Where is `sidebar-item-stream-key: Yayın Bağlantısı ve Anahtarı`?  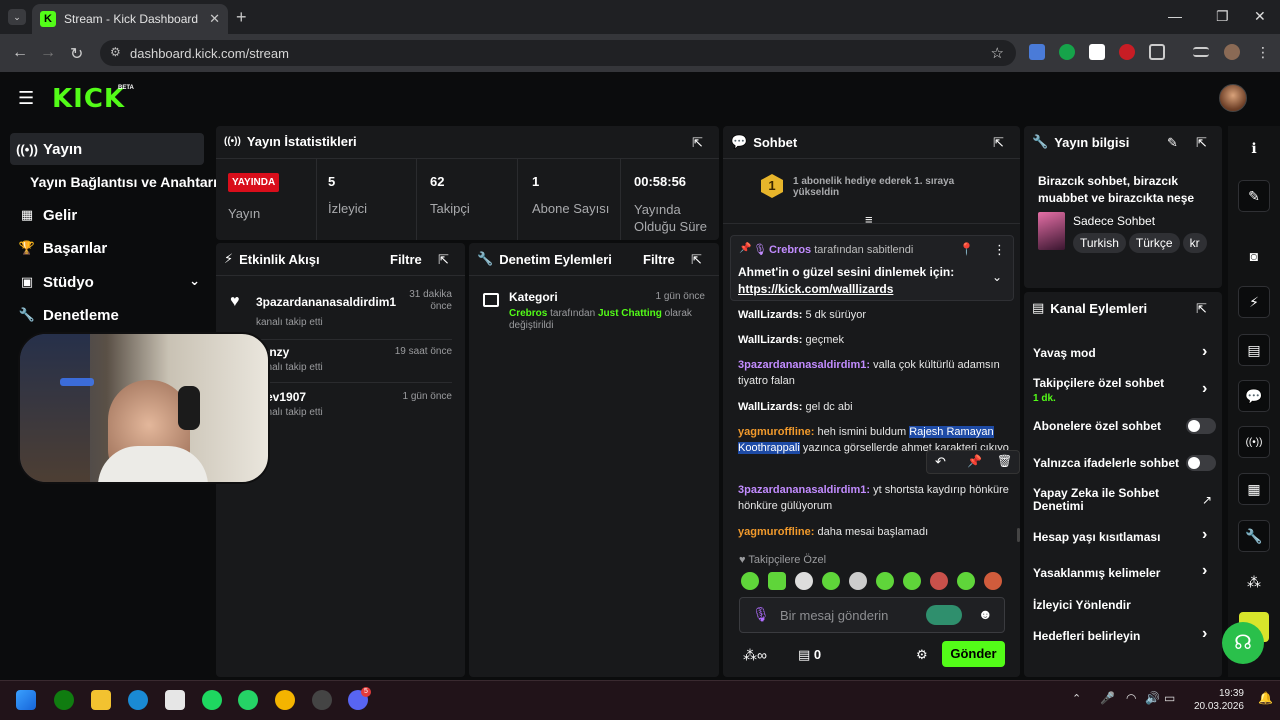
sidebar-item-stream-key: Yayın Bağlantısı ve Anahtarı is located at coordinates (121, 182).